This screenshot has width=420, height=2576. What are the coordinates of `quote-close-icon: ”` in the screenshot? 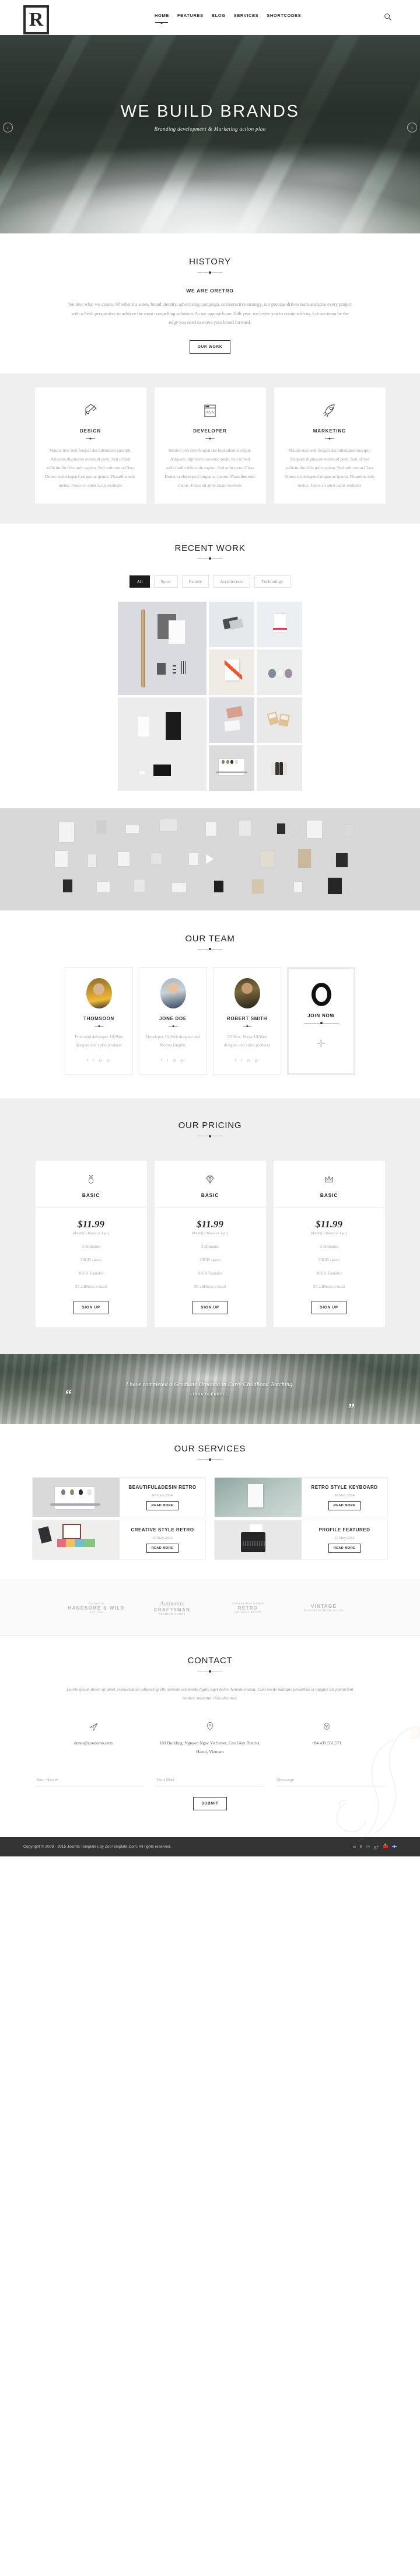 It's located at (351, 1408).